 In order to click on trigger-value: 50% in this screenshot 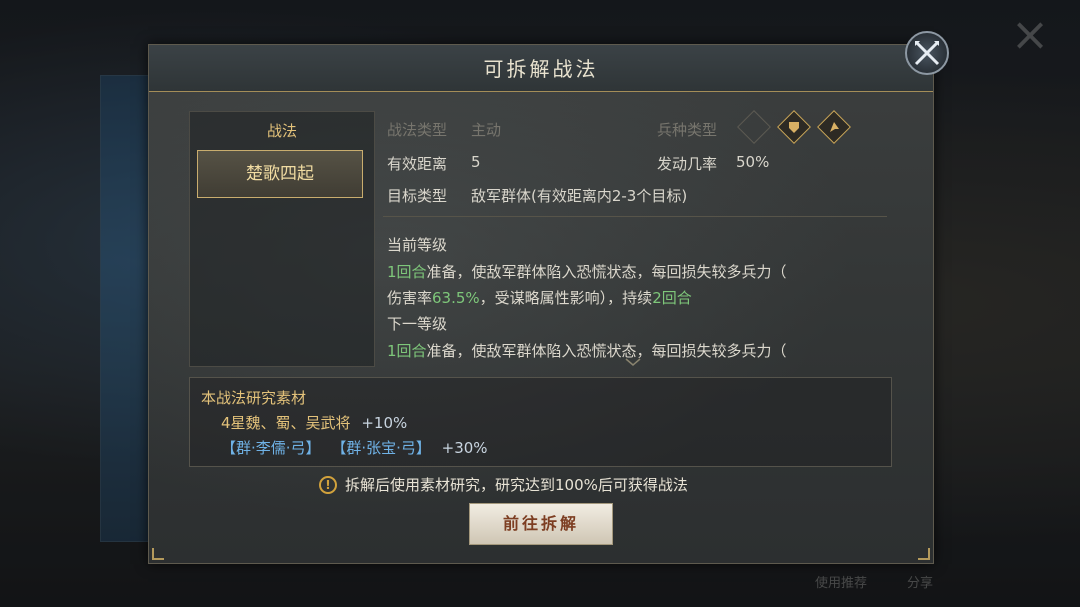, I will do `click(753, 162)`.